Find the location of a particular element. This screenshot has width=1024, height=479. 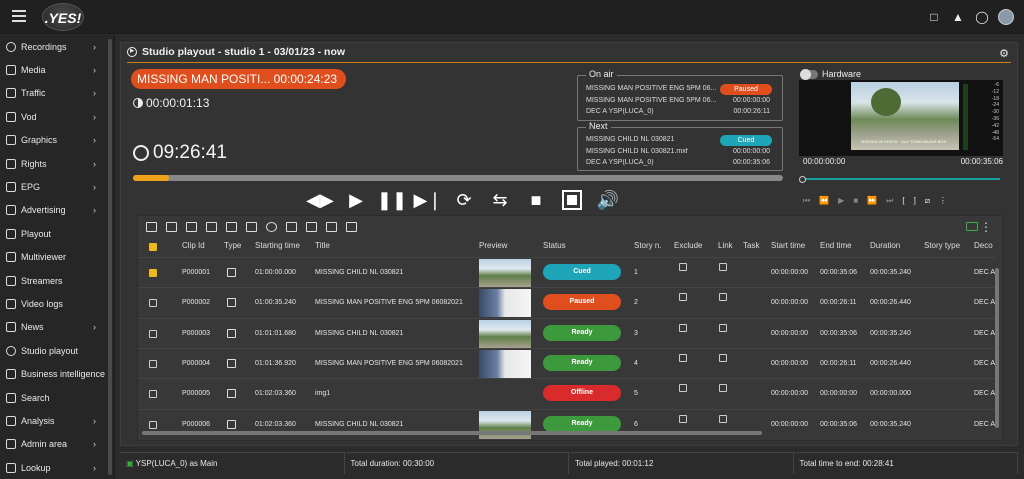

sidebar-item-rights: Rights › is located at coordinates (57, 163).